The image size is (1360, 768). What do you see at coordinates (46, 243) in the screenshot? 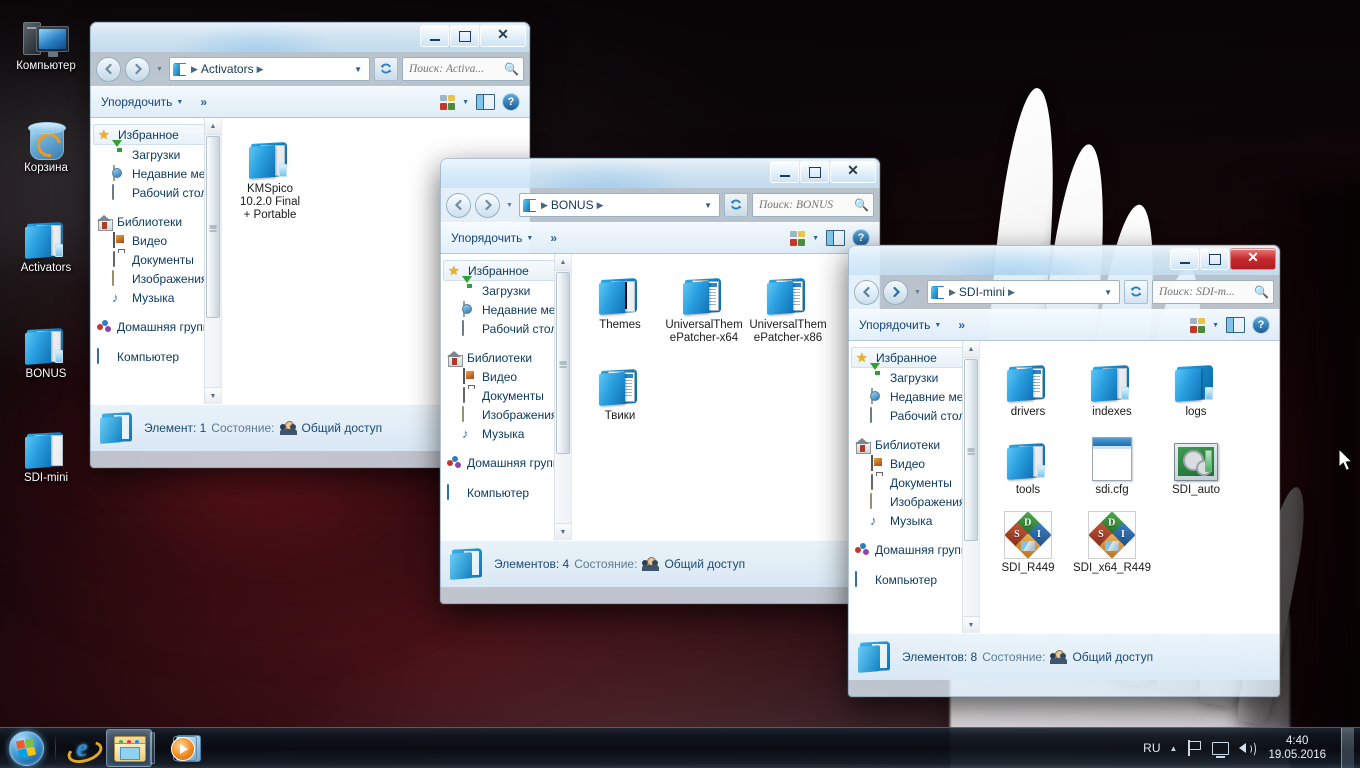
I see `desktop-icon-activators: Activators` at bounding box center [46, 243].